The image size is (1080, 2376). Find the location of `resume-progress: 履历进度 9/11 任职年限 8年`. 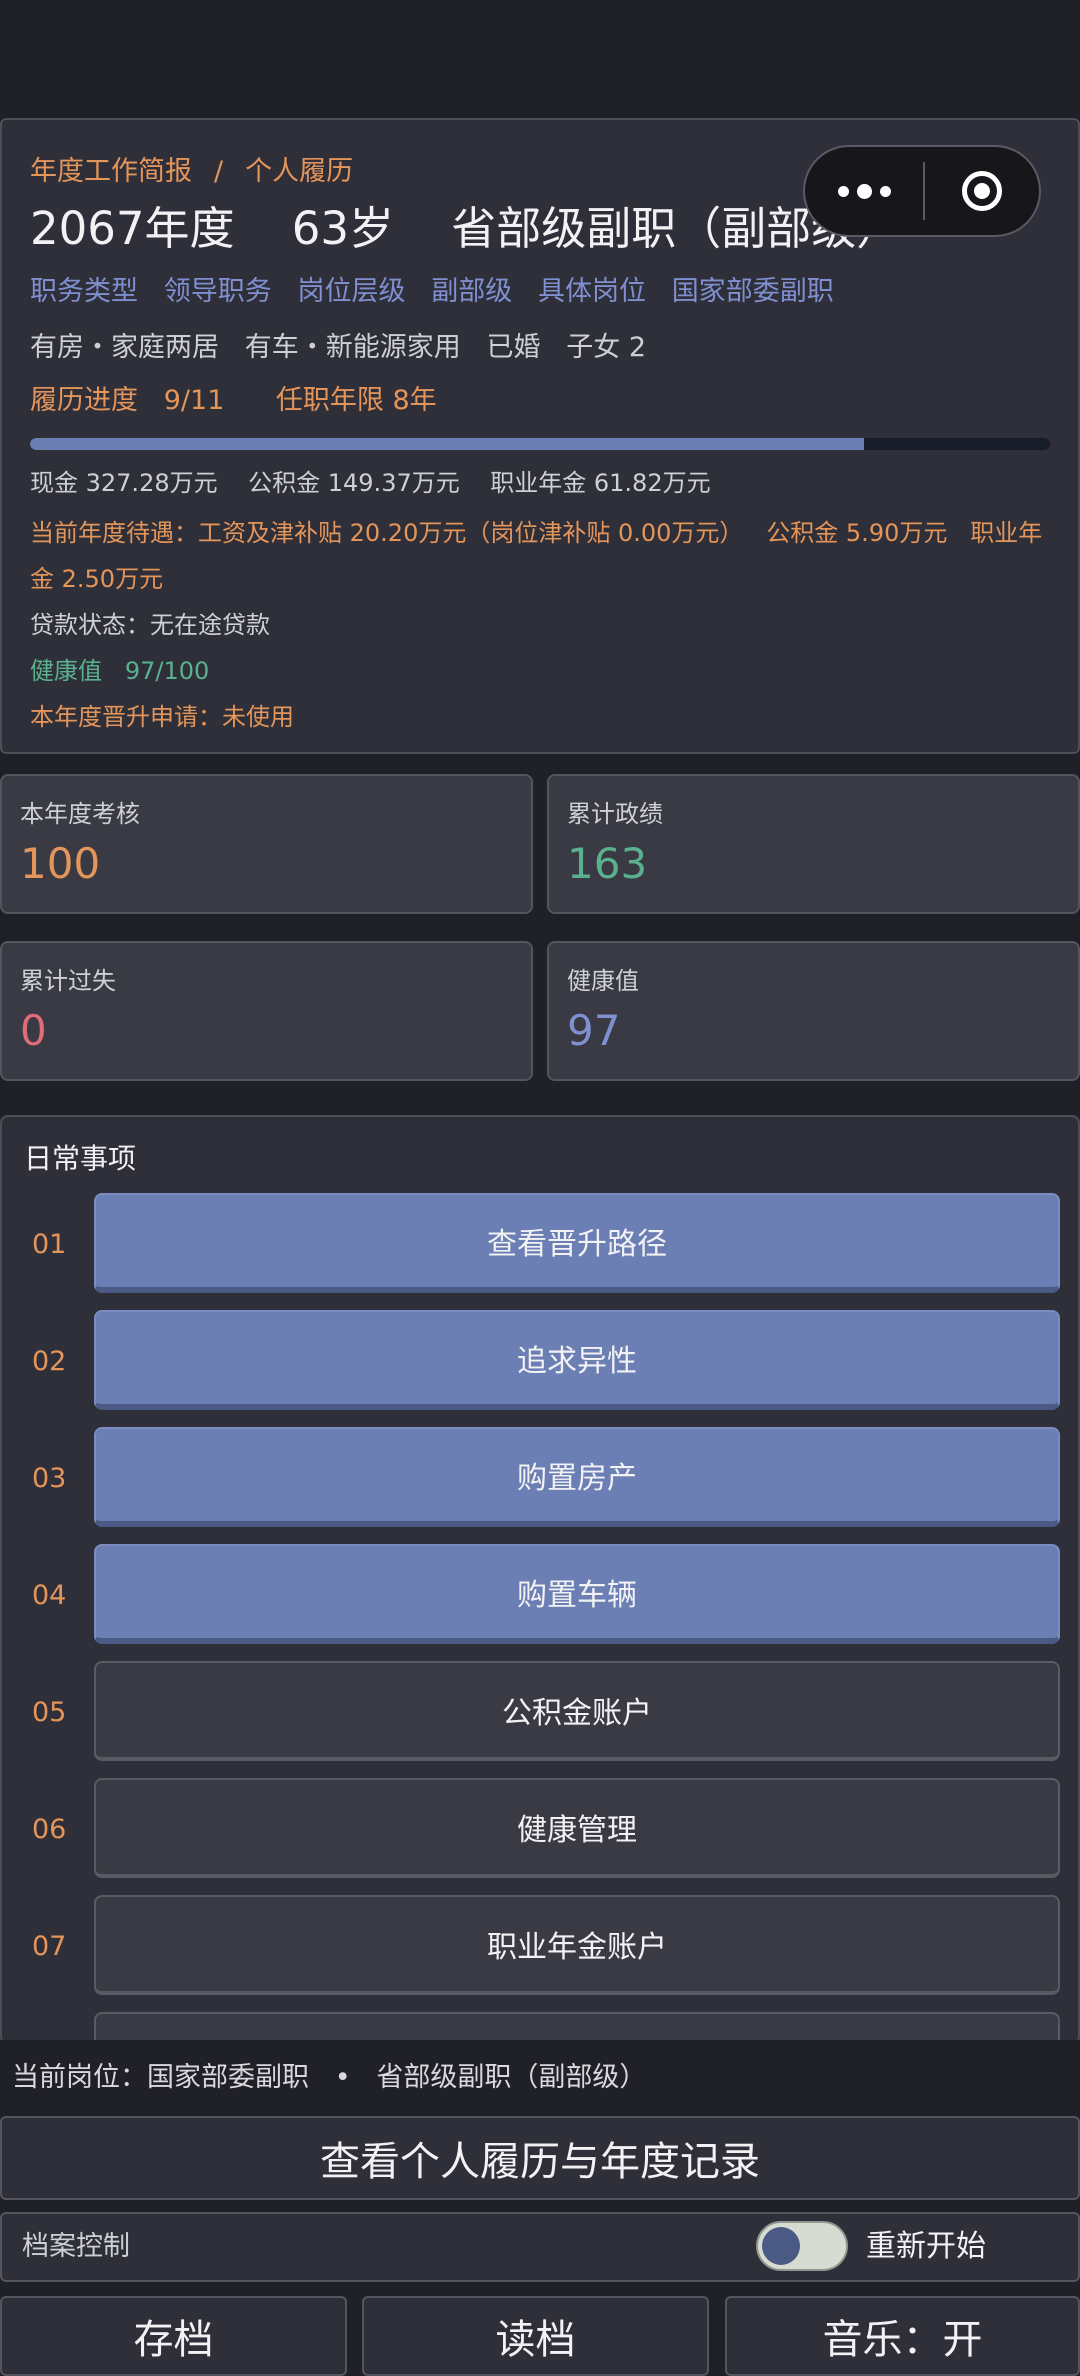

resume-progress: 履历进度 9/11 任职年限 8年 is located at coordinates (540, 401).